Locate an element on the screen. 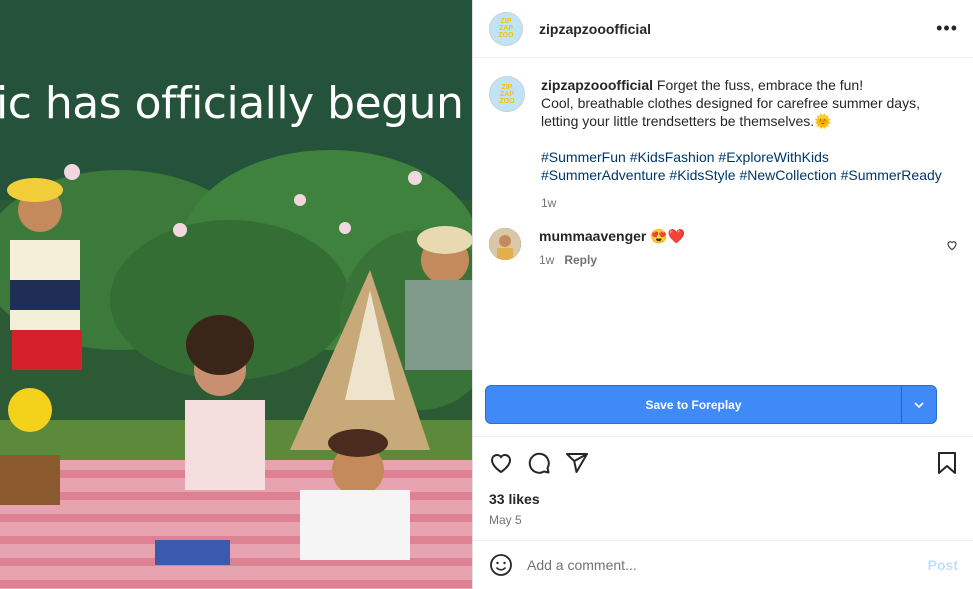  comment-item: mummaavenger 😍❤️ 1w Reply is located at coordinates (723, 247).